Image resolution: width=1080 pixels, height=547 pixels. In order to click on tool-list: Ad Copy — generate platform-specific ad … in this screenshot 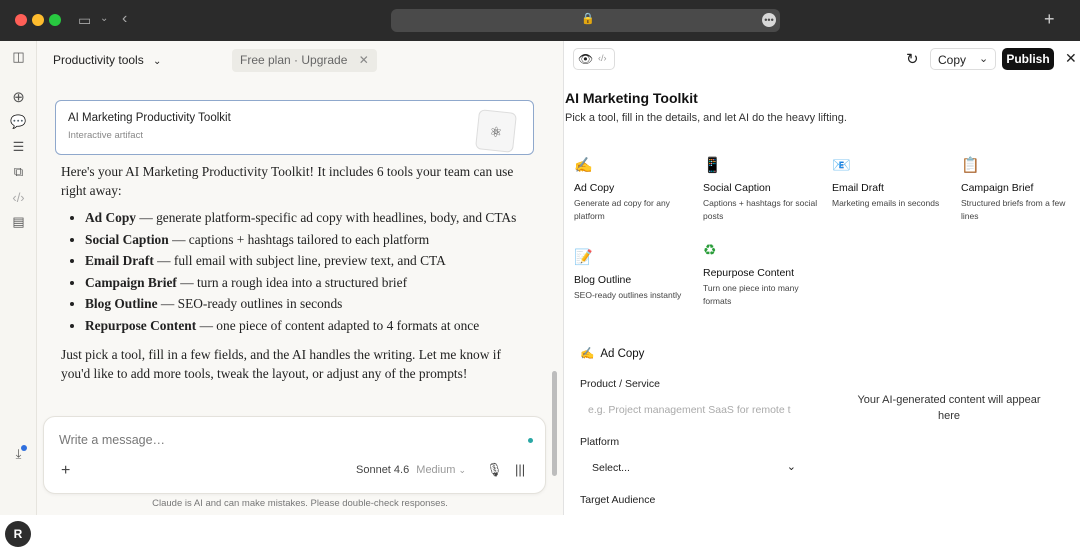, I will do `click(291, 271)`.